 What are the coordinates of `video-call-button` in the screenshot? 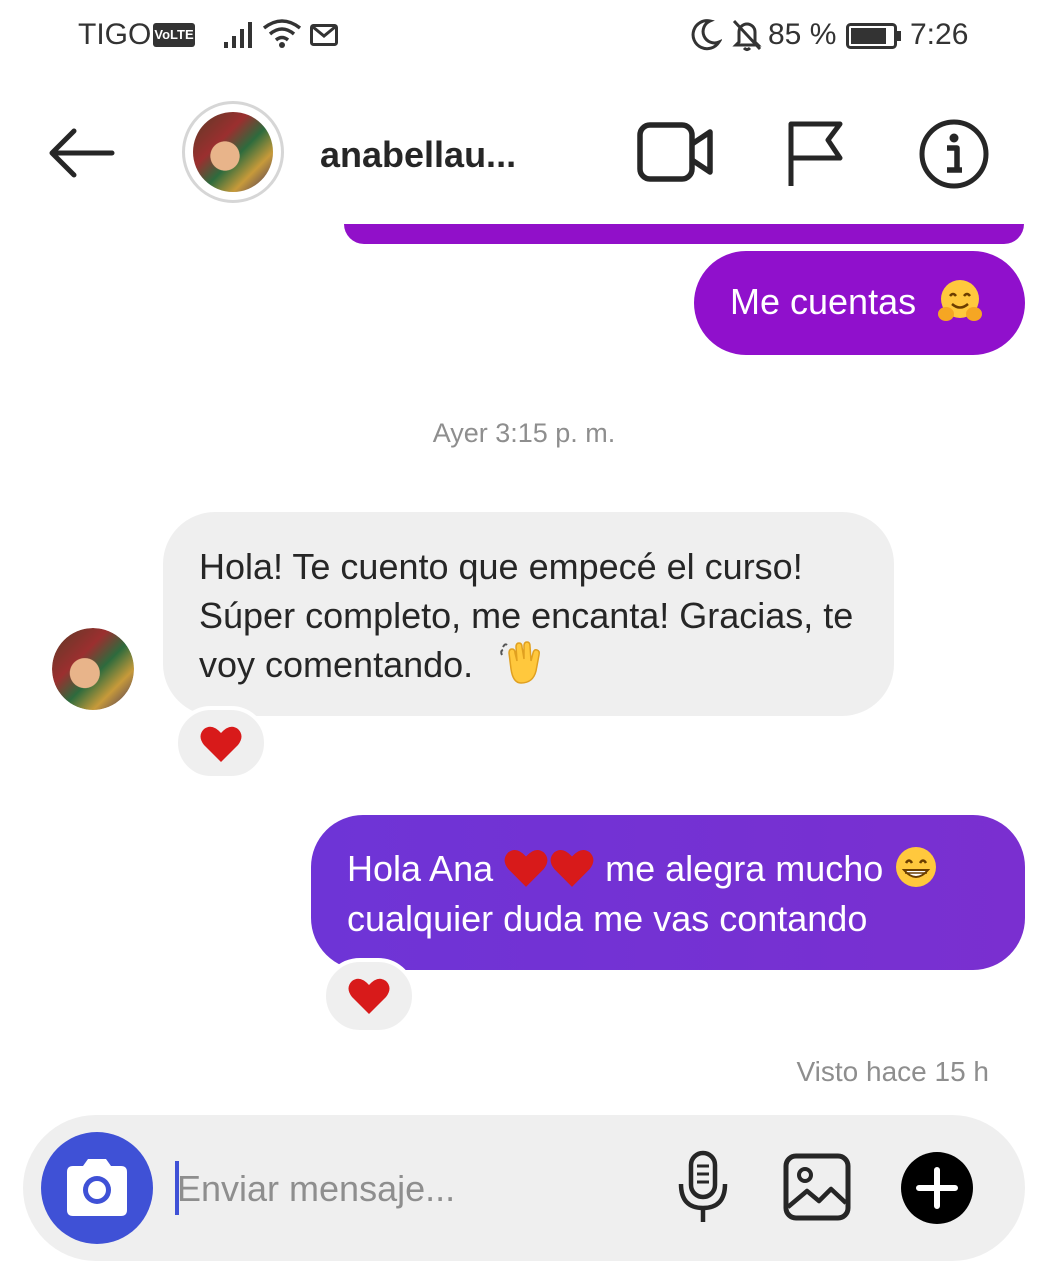 It's located at (676, 153).